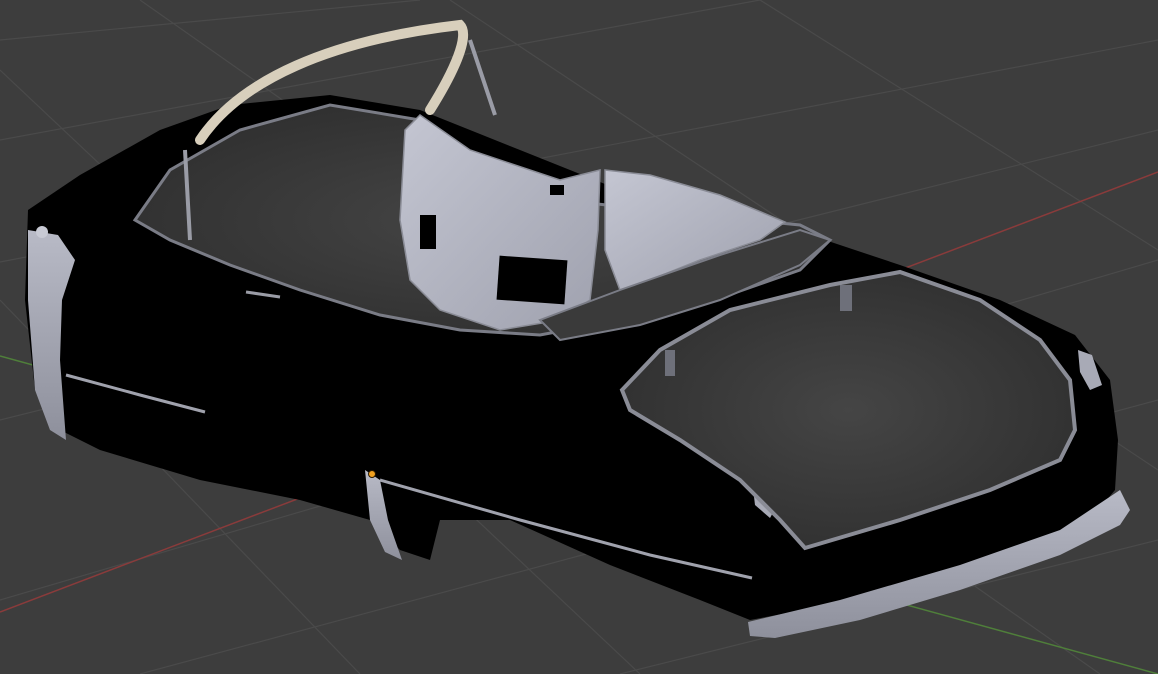 The width and height of the screenshot is (1158, 674). What do you see at coordinates (428, 232) in the screenshot?
I see `door-panel-slot` at bounding box center [428, 232].